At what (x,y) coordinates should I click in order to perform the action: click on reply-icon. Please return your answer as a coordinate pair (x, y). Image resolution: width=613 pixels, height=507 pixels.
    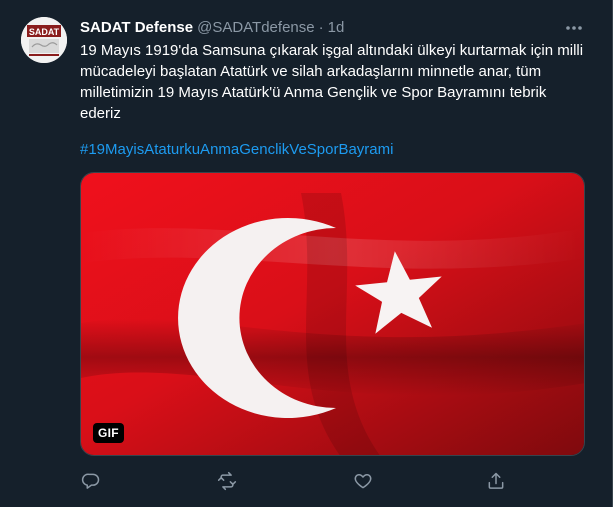
    Looking at the image, I should click on (91, 481).